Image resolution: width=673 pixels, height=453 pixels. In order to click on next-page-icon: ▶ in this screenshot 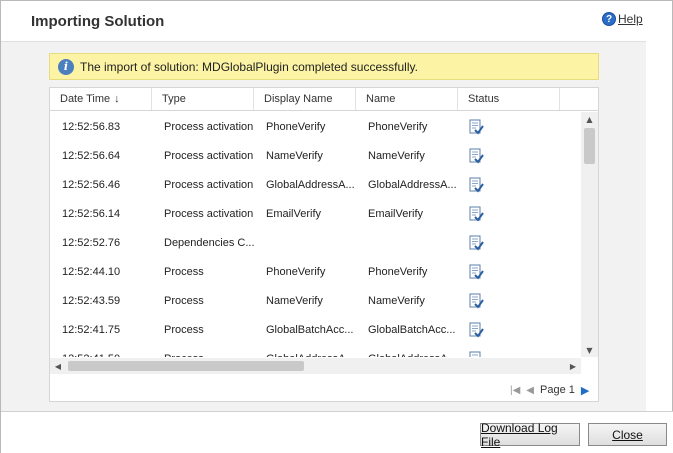, I will do `click(585, 390)`.